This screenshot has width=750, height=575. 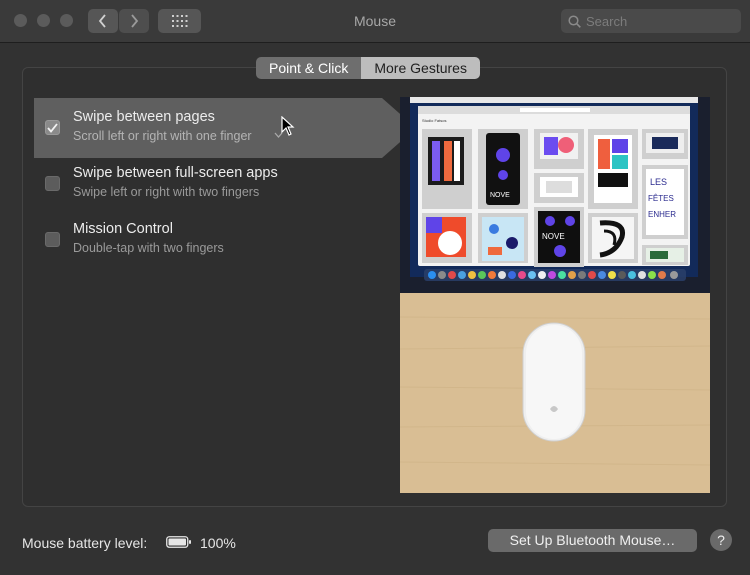 I want to click on option-subtitle: Scroll left or right with one finger, so click(x=162, y=136).